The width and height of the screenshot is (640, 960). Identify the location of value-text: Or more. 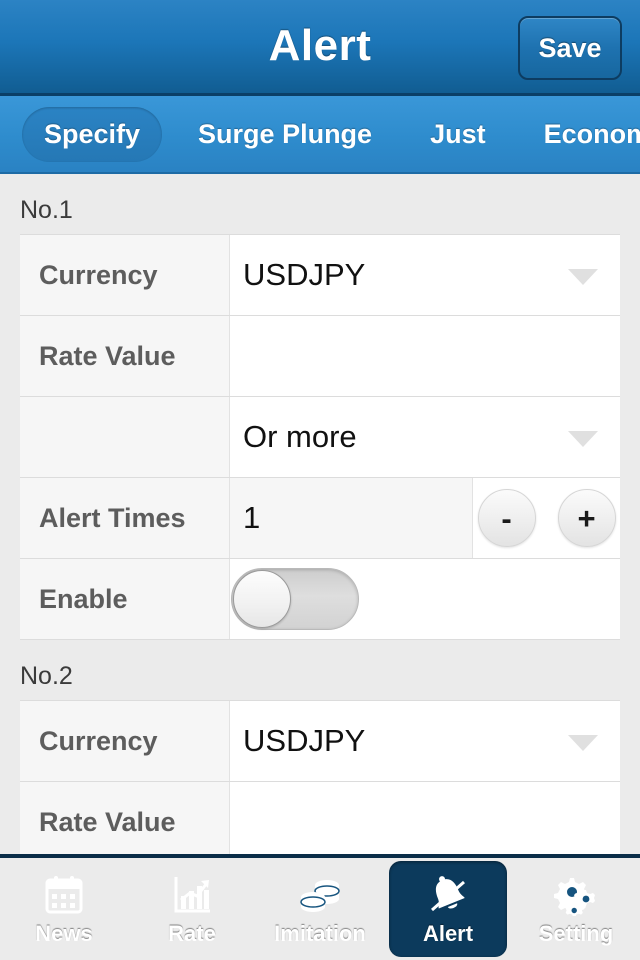
(300, 436).